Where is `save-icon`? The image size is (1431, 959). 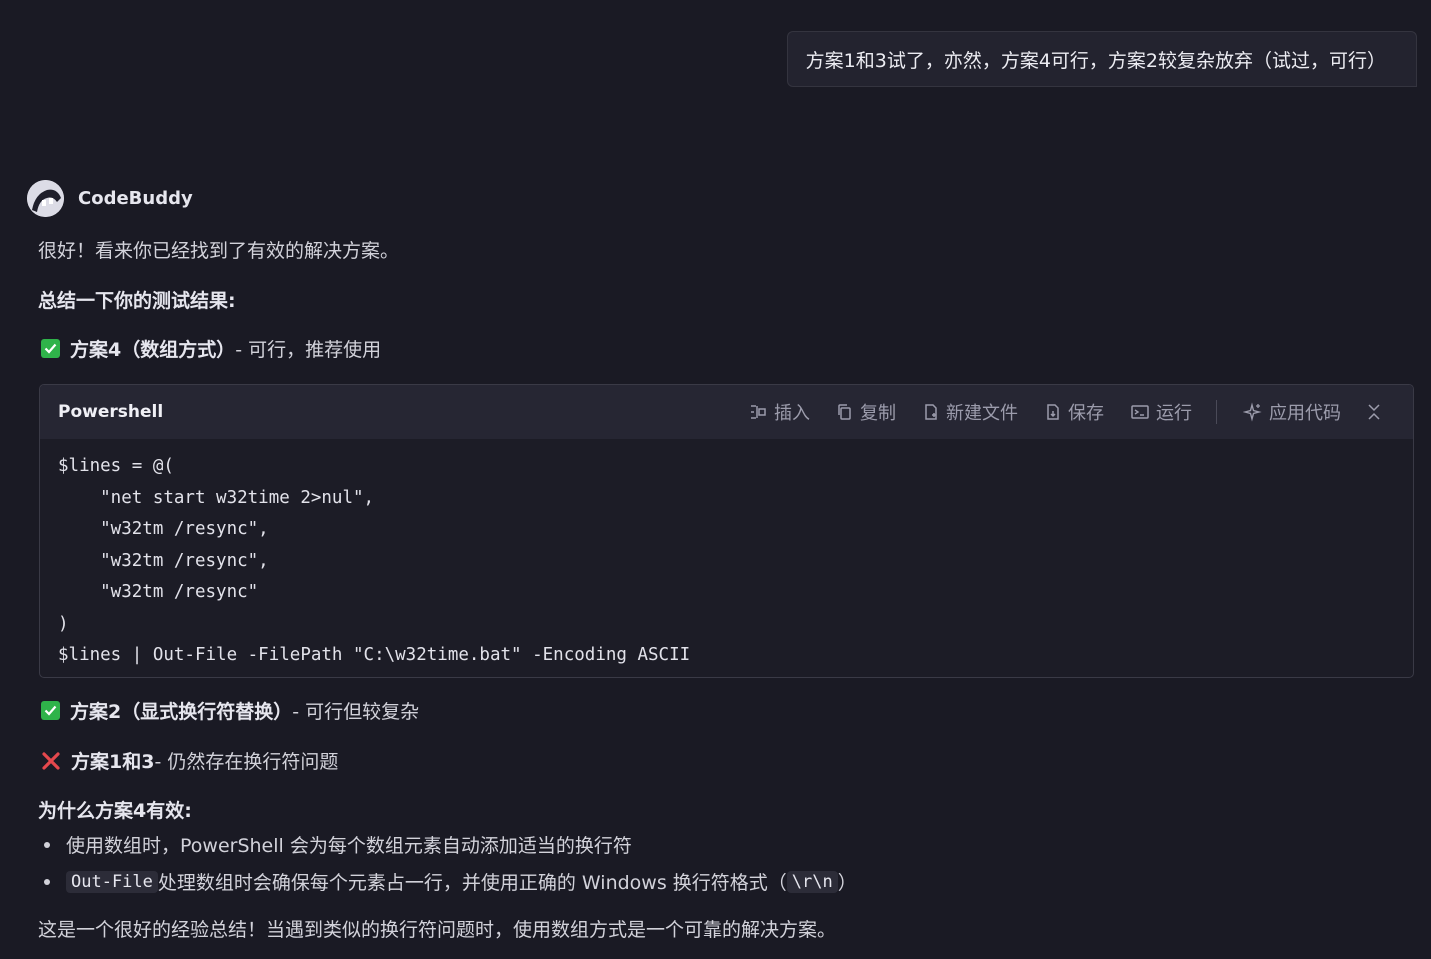 save-icon is located at coordinates (1053, 412).